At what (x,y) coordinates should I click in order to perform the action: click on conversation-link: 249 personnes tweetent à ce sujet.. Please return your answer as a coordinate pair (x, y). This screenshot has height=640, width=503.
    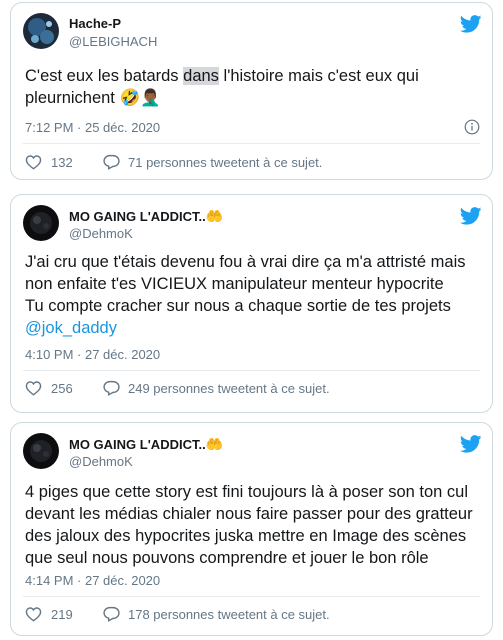
    Looking at the image, I should click on (229, 388).